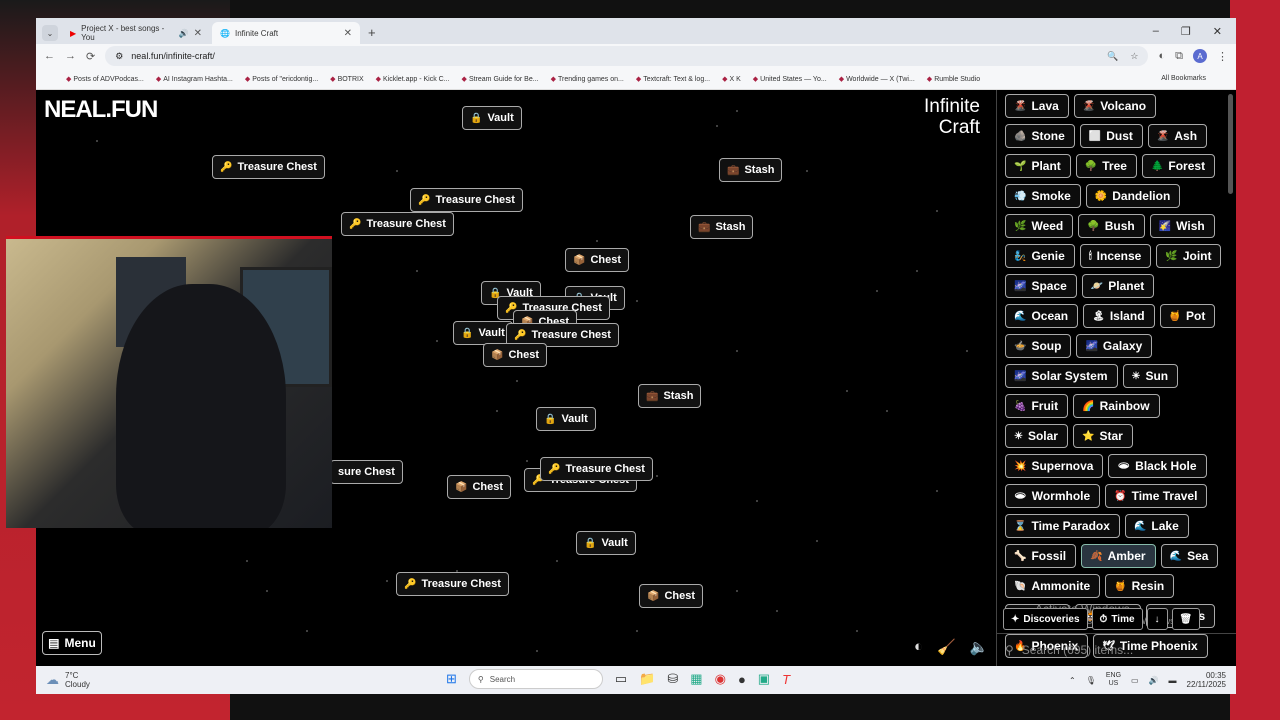  Describe the element at coordinates (953, 79) in the screenshot. I see `bookmark-item: ◆ Rumble Studio` at that location.